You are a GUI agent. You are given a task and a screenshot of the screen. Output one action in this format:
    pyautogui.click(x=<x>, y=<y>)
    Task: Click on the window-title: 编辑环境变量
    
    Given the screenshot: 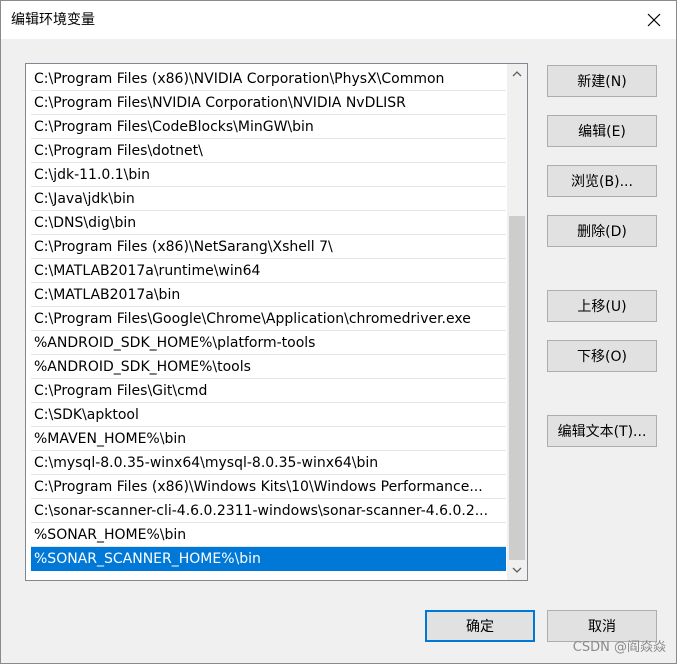 What is the action you would take?
    pyautogui.click(x=53, y=20)
    